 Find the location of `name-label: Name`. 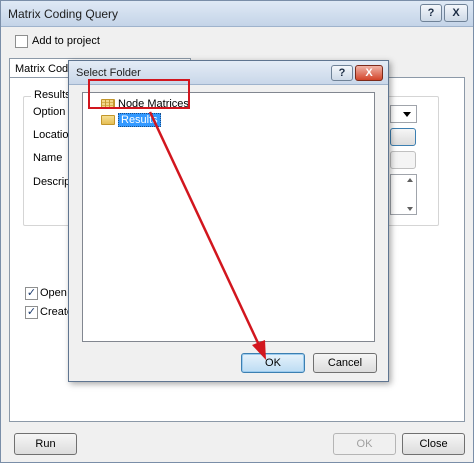

name-label: Name is located at coordinates (48, 158).